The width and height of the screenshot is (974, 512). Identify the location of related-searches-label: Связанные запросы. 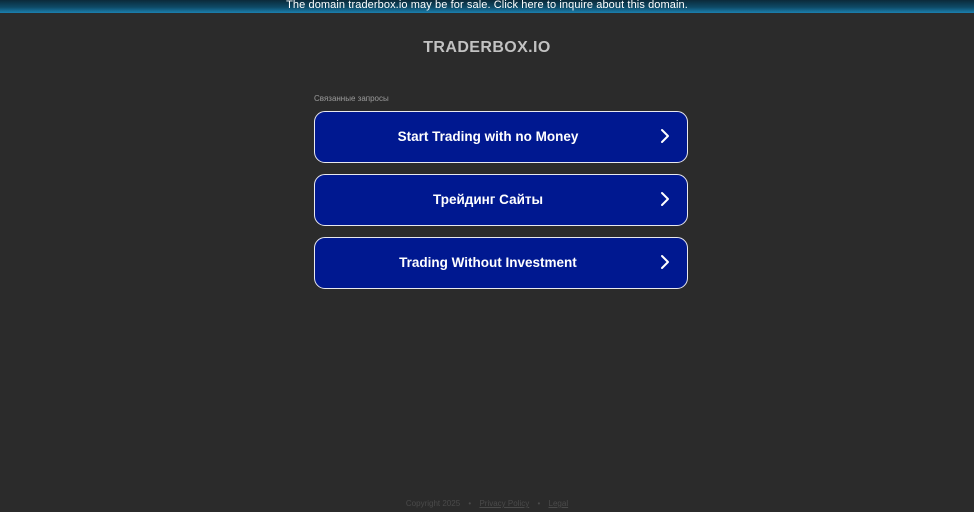
(351, 98).